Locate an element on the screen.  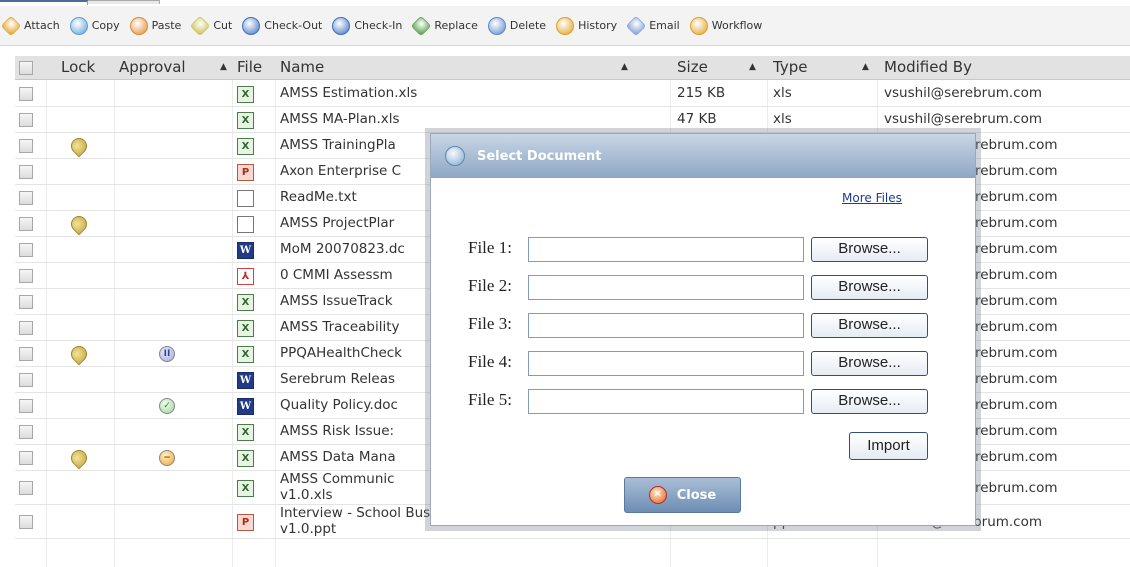
close-button: ✕ Close is located at coordinates (682, 495).